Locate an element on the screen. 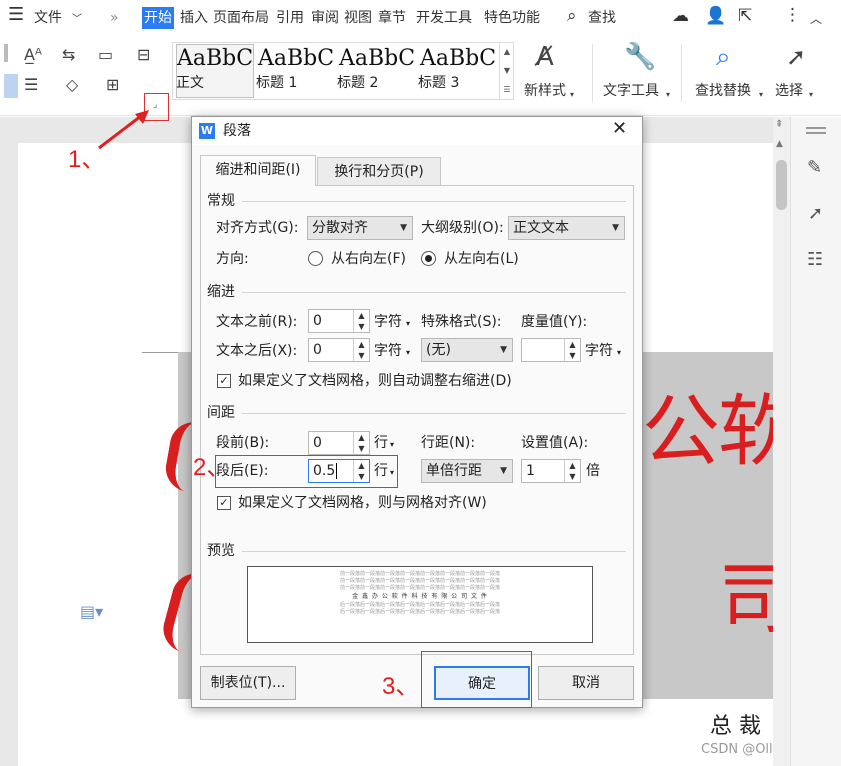 The width and height of the screenshot is (841, 766). ltr-radio is located at coordinates (428, 258).